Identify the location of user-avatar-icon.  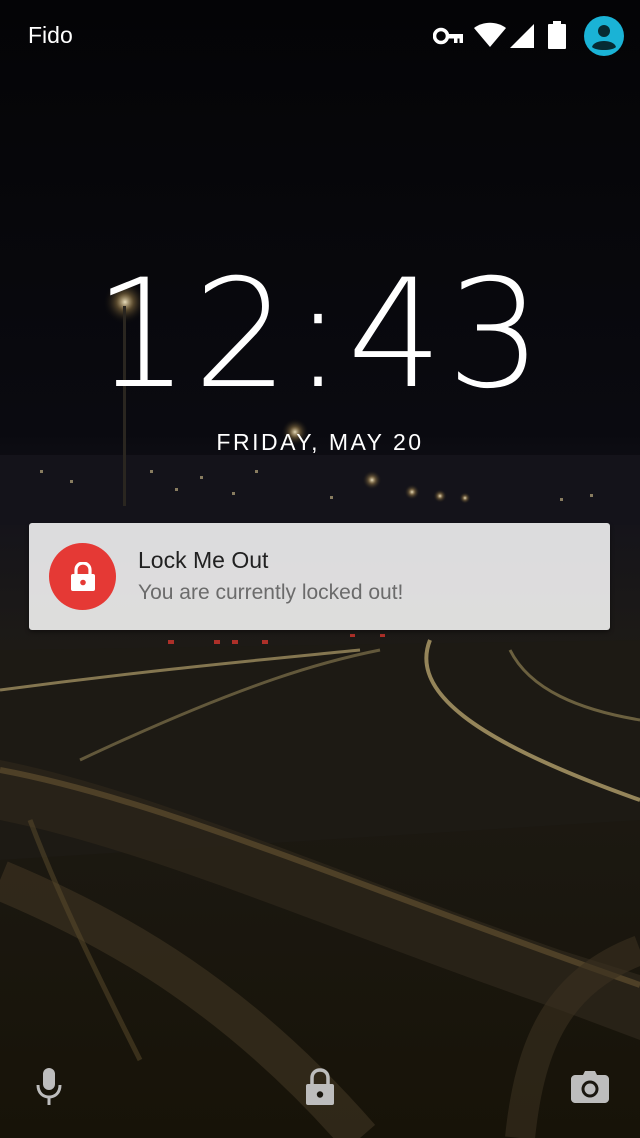
(604, 36).